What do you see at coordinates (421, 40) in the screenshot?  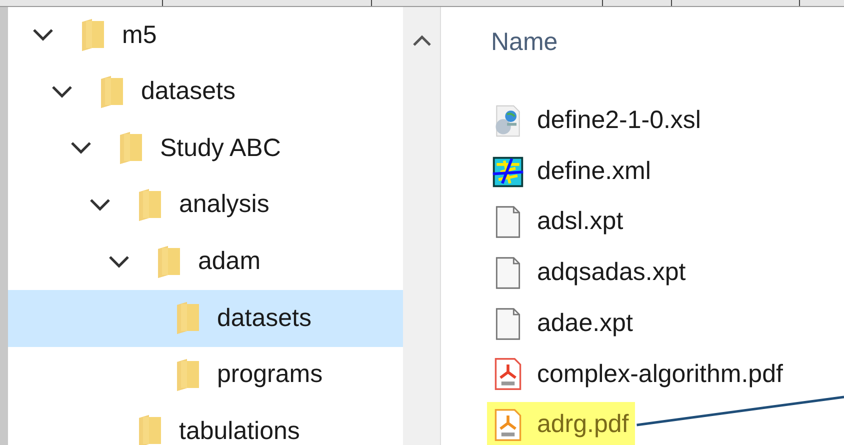 I see `scroll-up-icon` at bounding box center [421, 40].